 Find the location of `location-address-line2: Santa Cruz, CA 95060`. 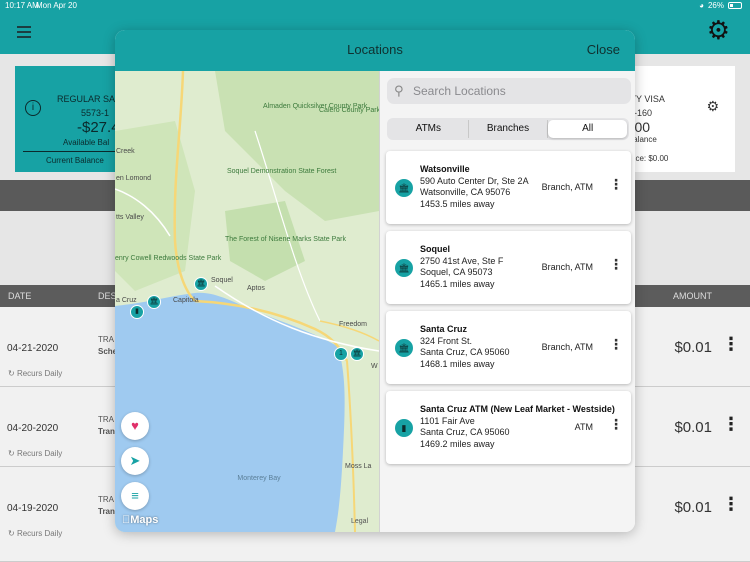

location-address-line2: Santa Cruz, CA 95060 is located at coordinates (465, 432).